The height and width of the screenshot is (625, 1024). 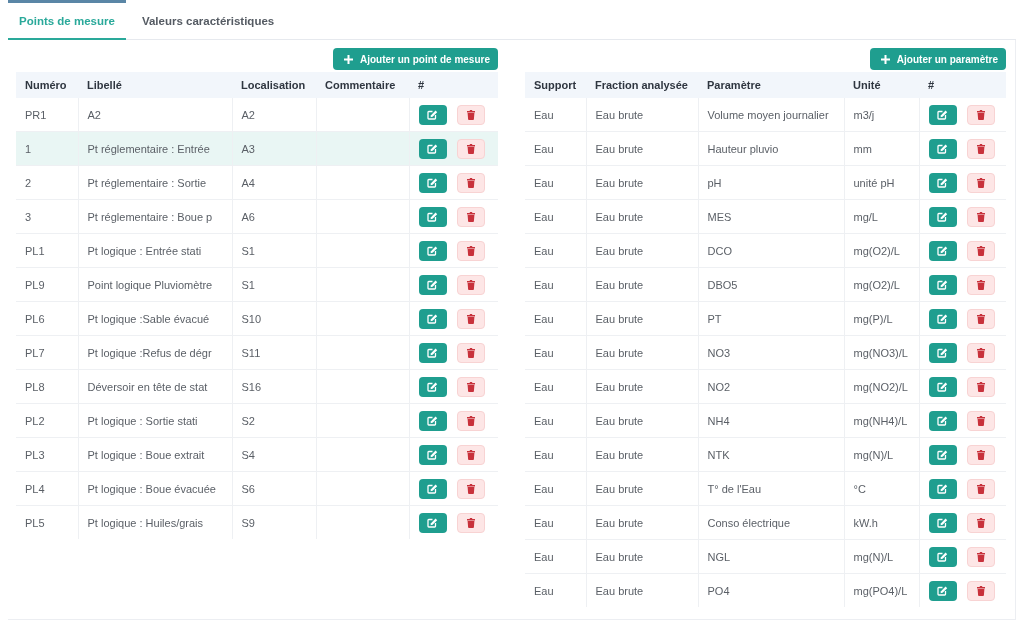 What do you see at coordinates (248, 148) in the screenshot?
I see `table-cell: A3` at bounding box center [248, 148].